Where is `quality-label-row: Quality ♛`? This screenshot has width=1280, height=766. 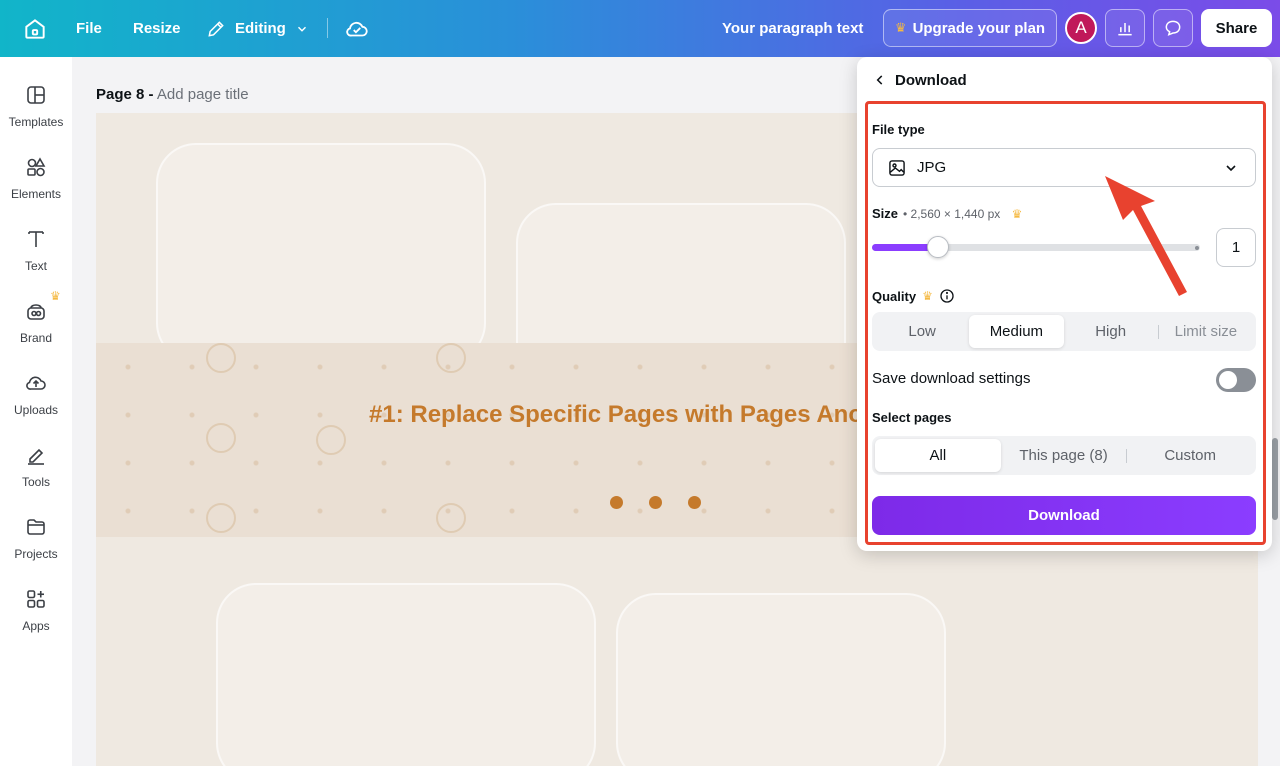 quality-label-row: Quality ♛ is located at coordinates (913, 296).